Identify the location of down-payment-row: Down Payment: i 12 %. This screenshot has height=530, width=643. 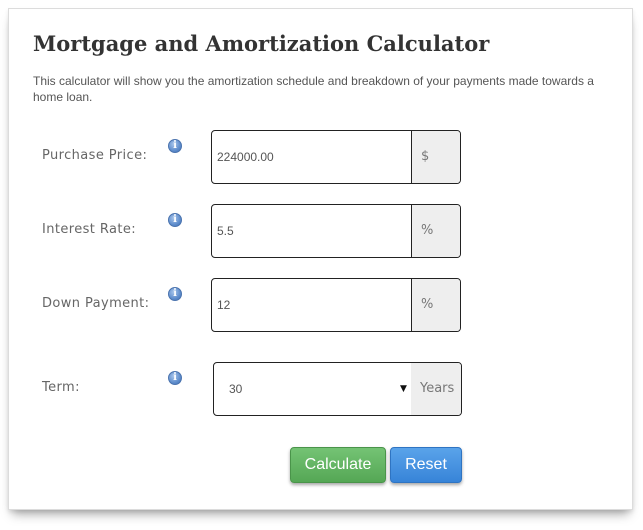
(320, 305).